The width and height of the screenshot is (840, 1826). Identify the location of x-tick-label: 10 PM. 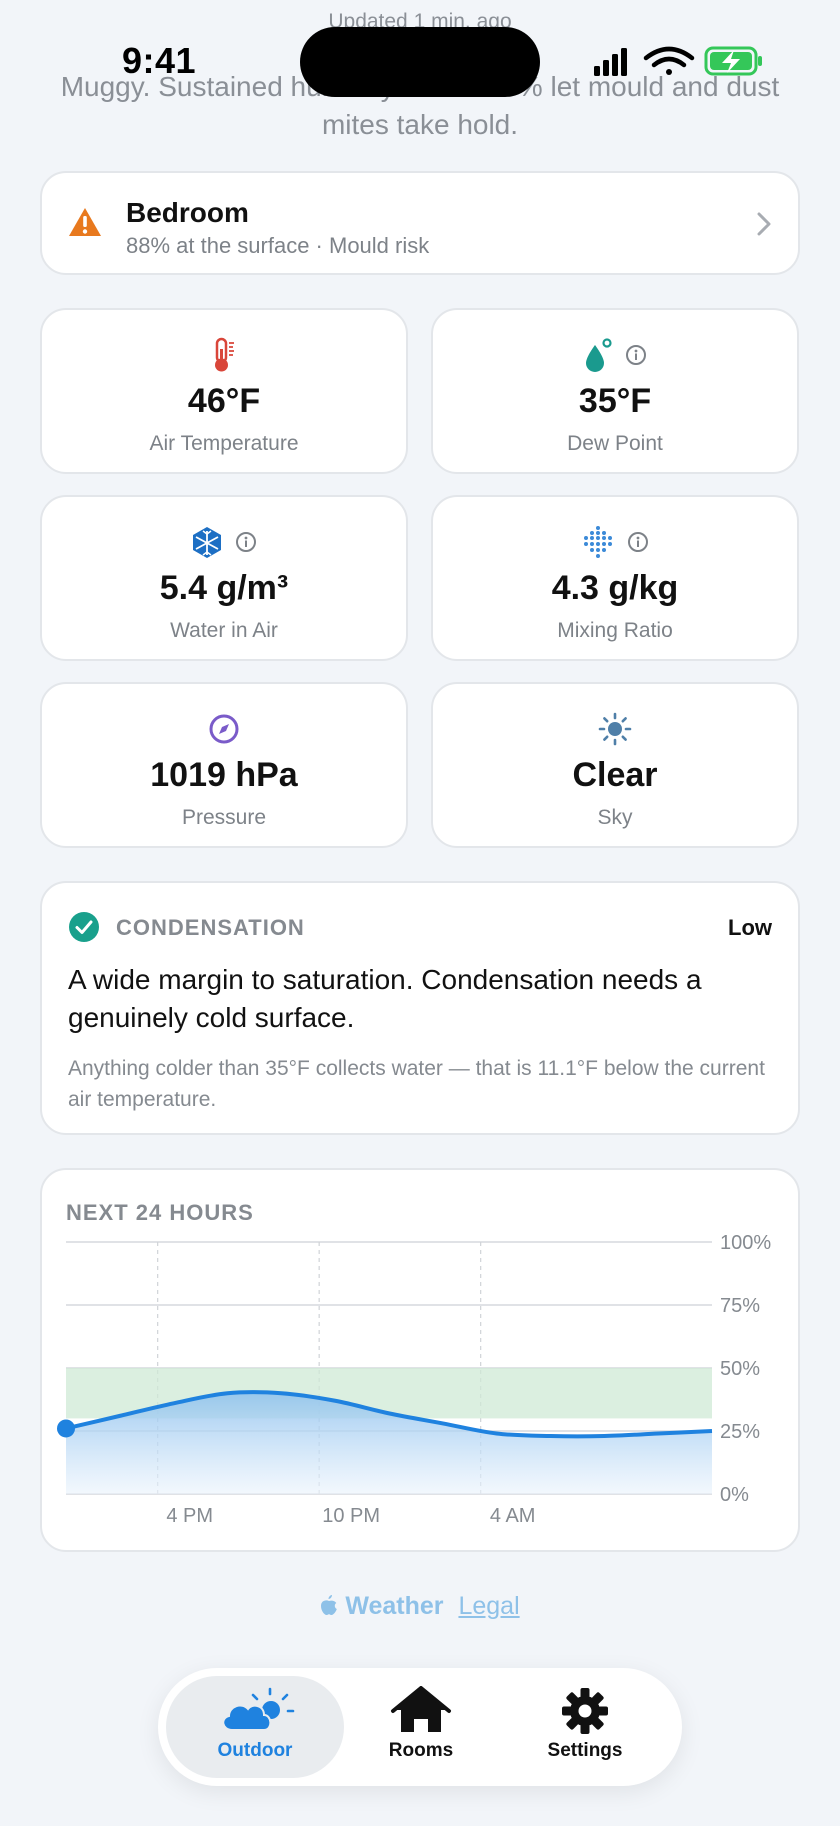
(351, 1516).